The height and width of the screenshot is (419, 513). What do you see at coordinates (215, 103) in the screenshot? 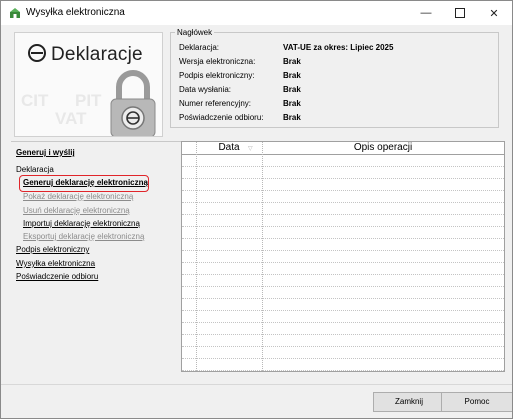
I see `header-label-numer-referencyjny: Numer referencyjny:` at bounding box center [215, 103].